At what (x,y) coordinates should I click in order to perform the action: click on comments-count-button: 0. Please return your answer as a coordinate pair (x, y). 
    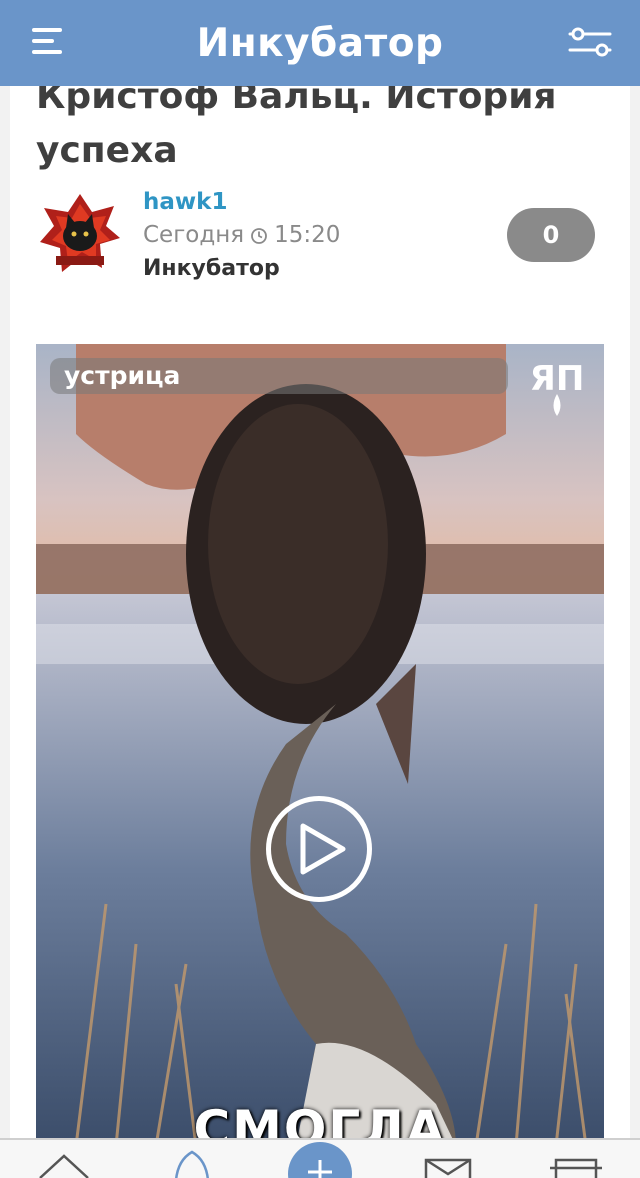
    Looking at the image, I should click on (551, 235).